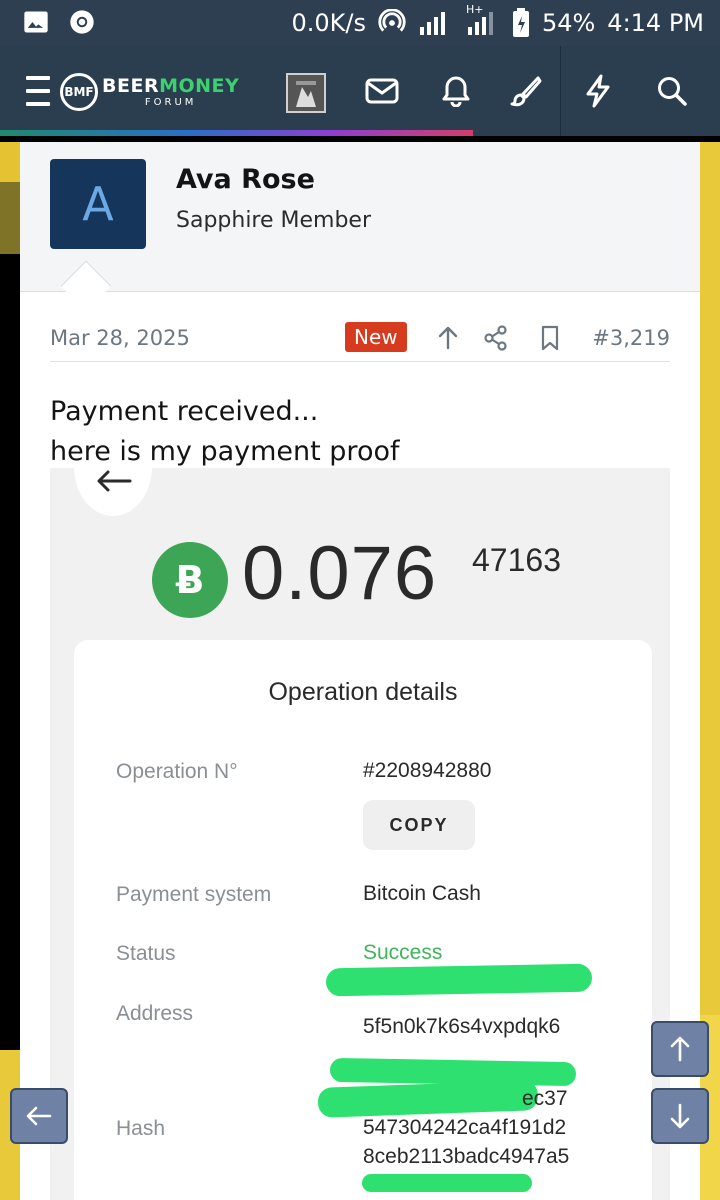  I want to click on copy-button: COPY, so click(419, 825).